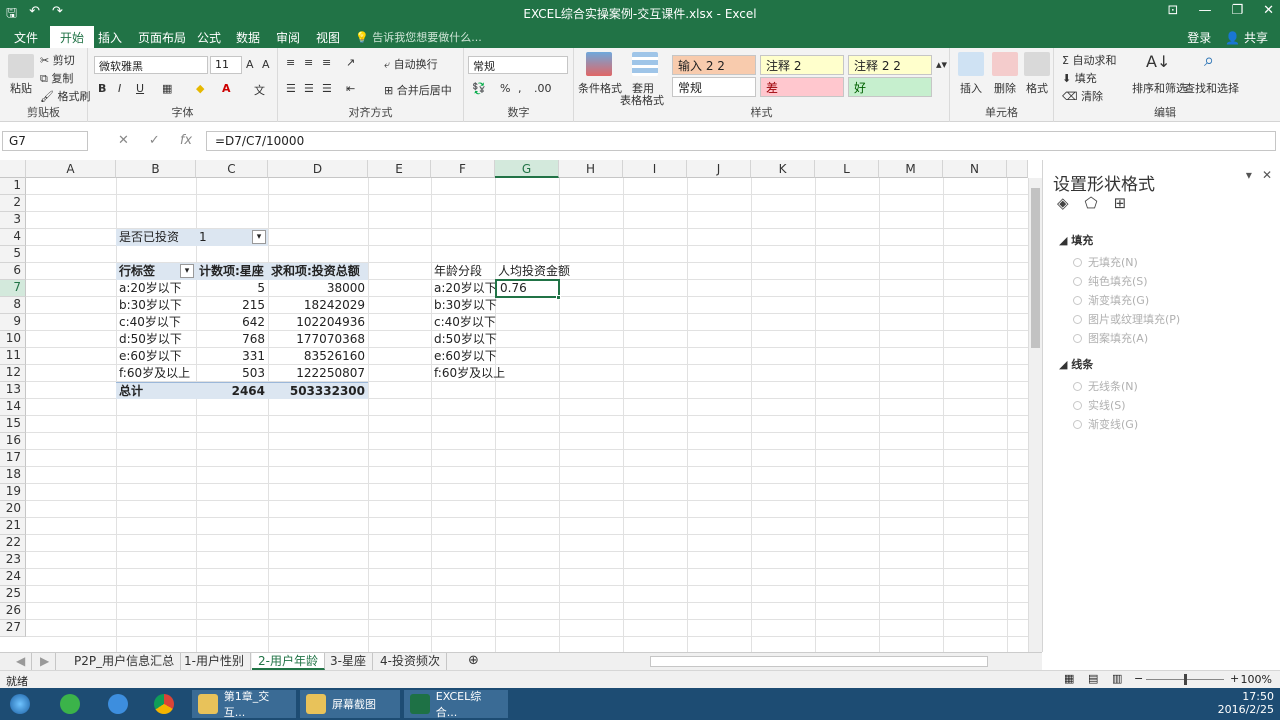 The image size is (1280, 720). Describe the element at coordinates (1063, 203) in the screenshot. I see `fill-line-tab-icon: ◈` at that location.